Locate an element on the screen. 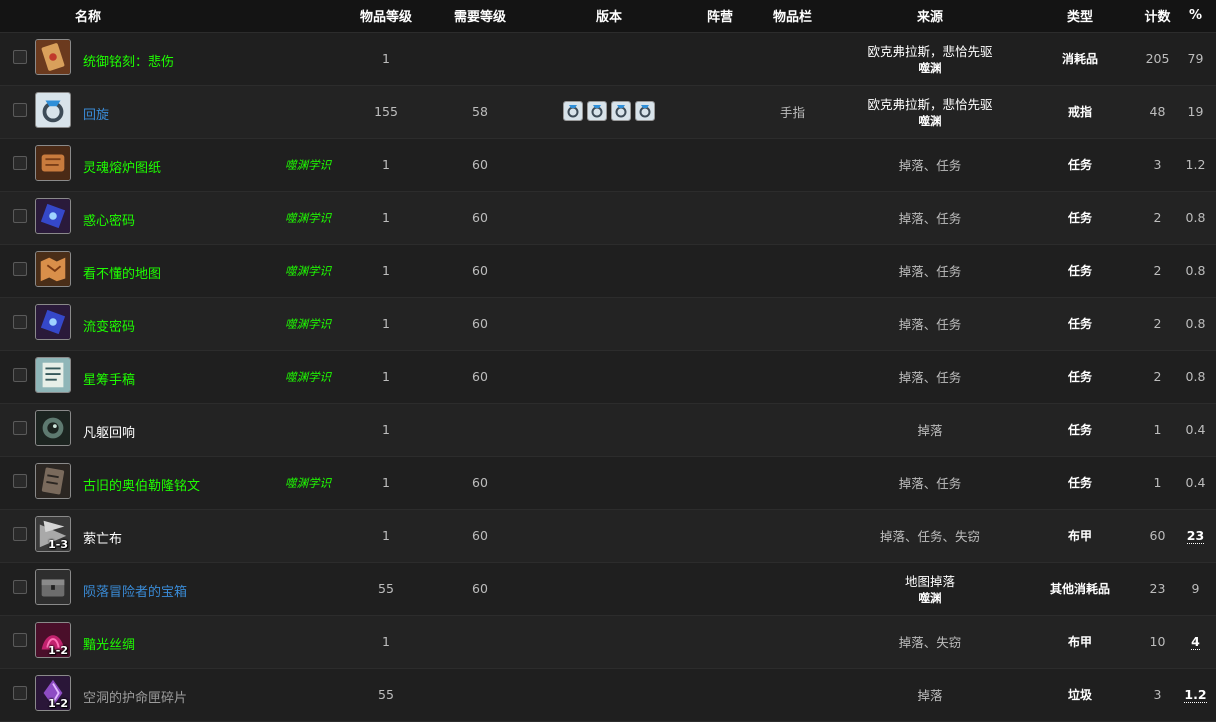 This screenshot has width=1216, height=722. item-name-link: 惑心密码 is located at coordinates (109, 219).